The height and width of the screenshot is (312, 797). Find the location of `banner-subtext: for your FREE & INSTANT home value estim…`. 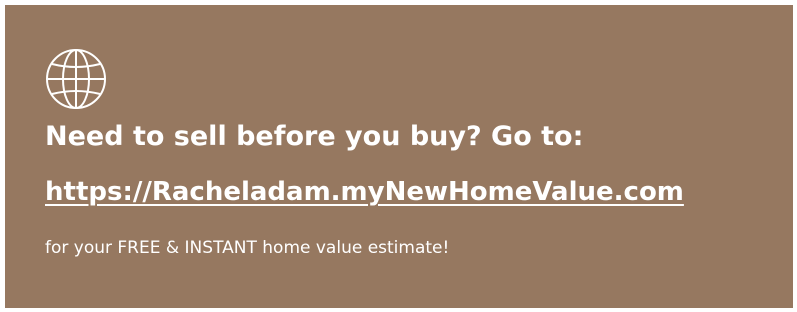

banner-subtext: for your FREE & INSTANT home value estim… is located at coordinates (247, 248).